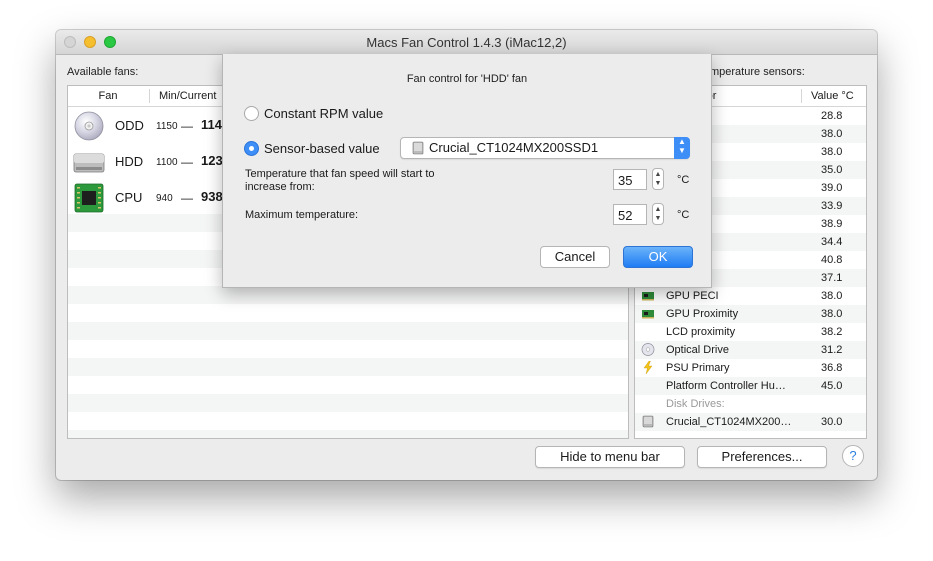 The image size is (933, 561). What do you see at coordinates (683, 180) in the screenshot?
I see `start-temp-unit: °C` at bounding box center [683, 180].